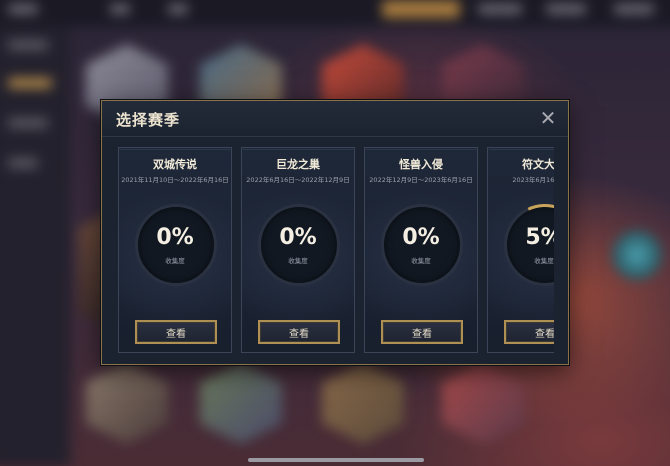 The height and width of the screenshot is (466, 670). What do you see at coordinates (336, 460) in the screenshot?
I see `home-indicator` at bounding box center [336, 460].